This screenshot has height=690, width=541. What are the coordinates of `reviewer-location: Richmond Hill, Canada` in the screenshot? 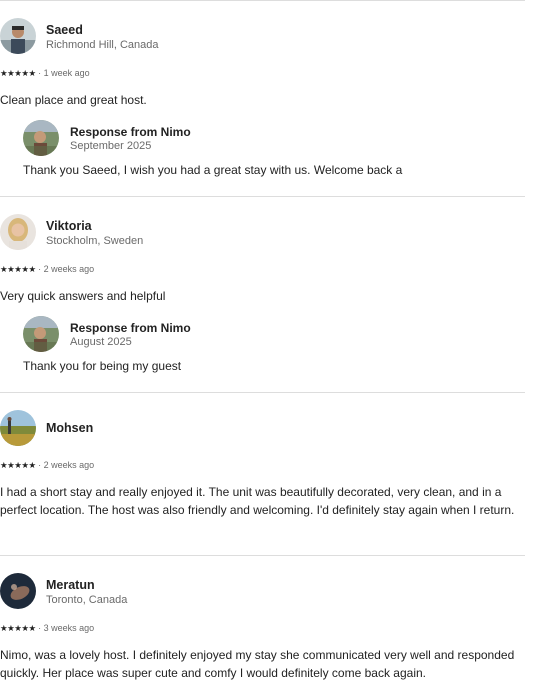 It's located at (102, 45).